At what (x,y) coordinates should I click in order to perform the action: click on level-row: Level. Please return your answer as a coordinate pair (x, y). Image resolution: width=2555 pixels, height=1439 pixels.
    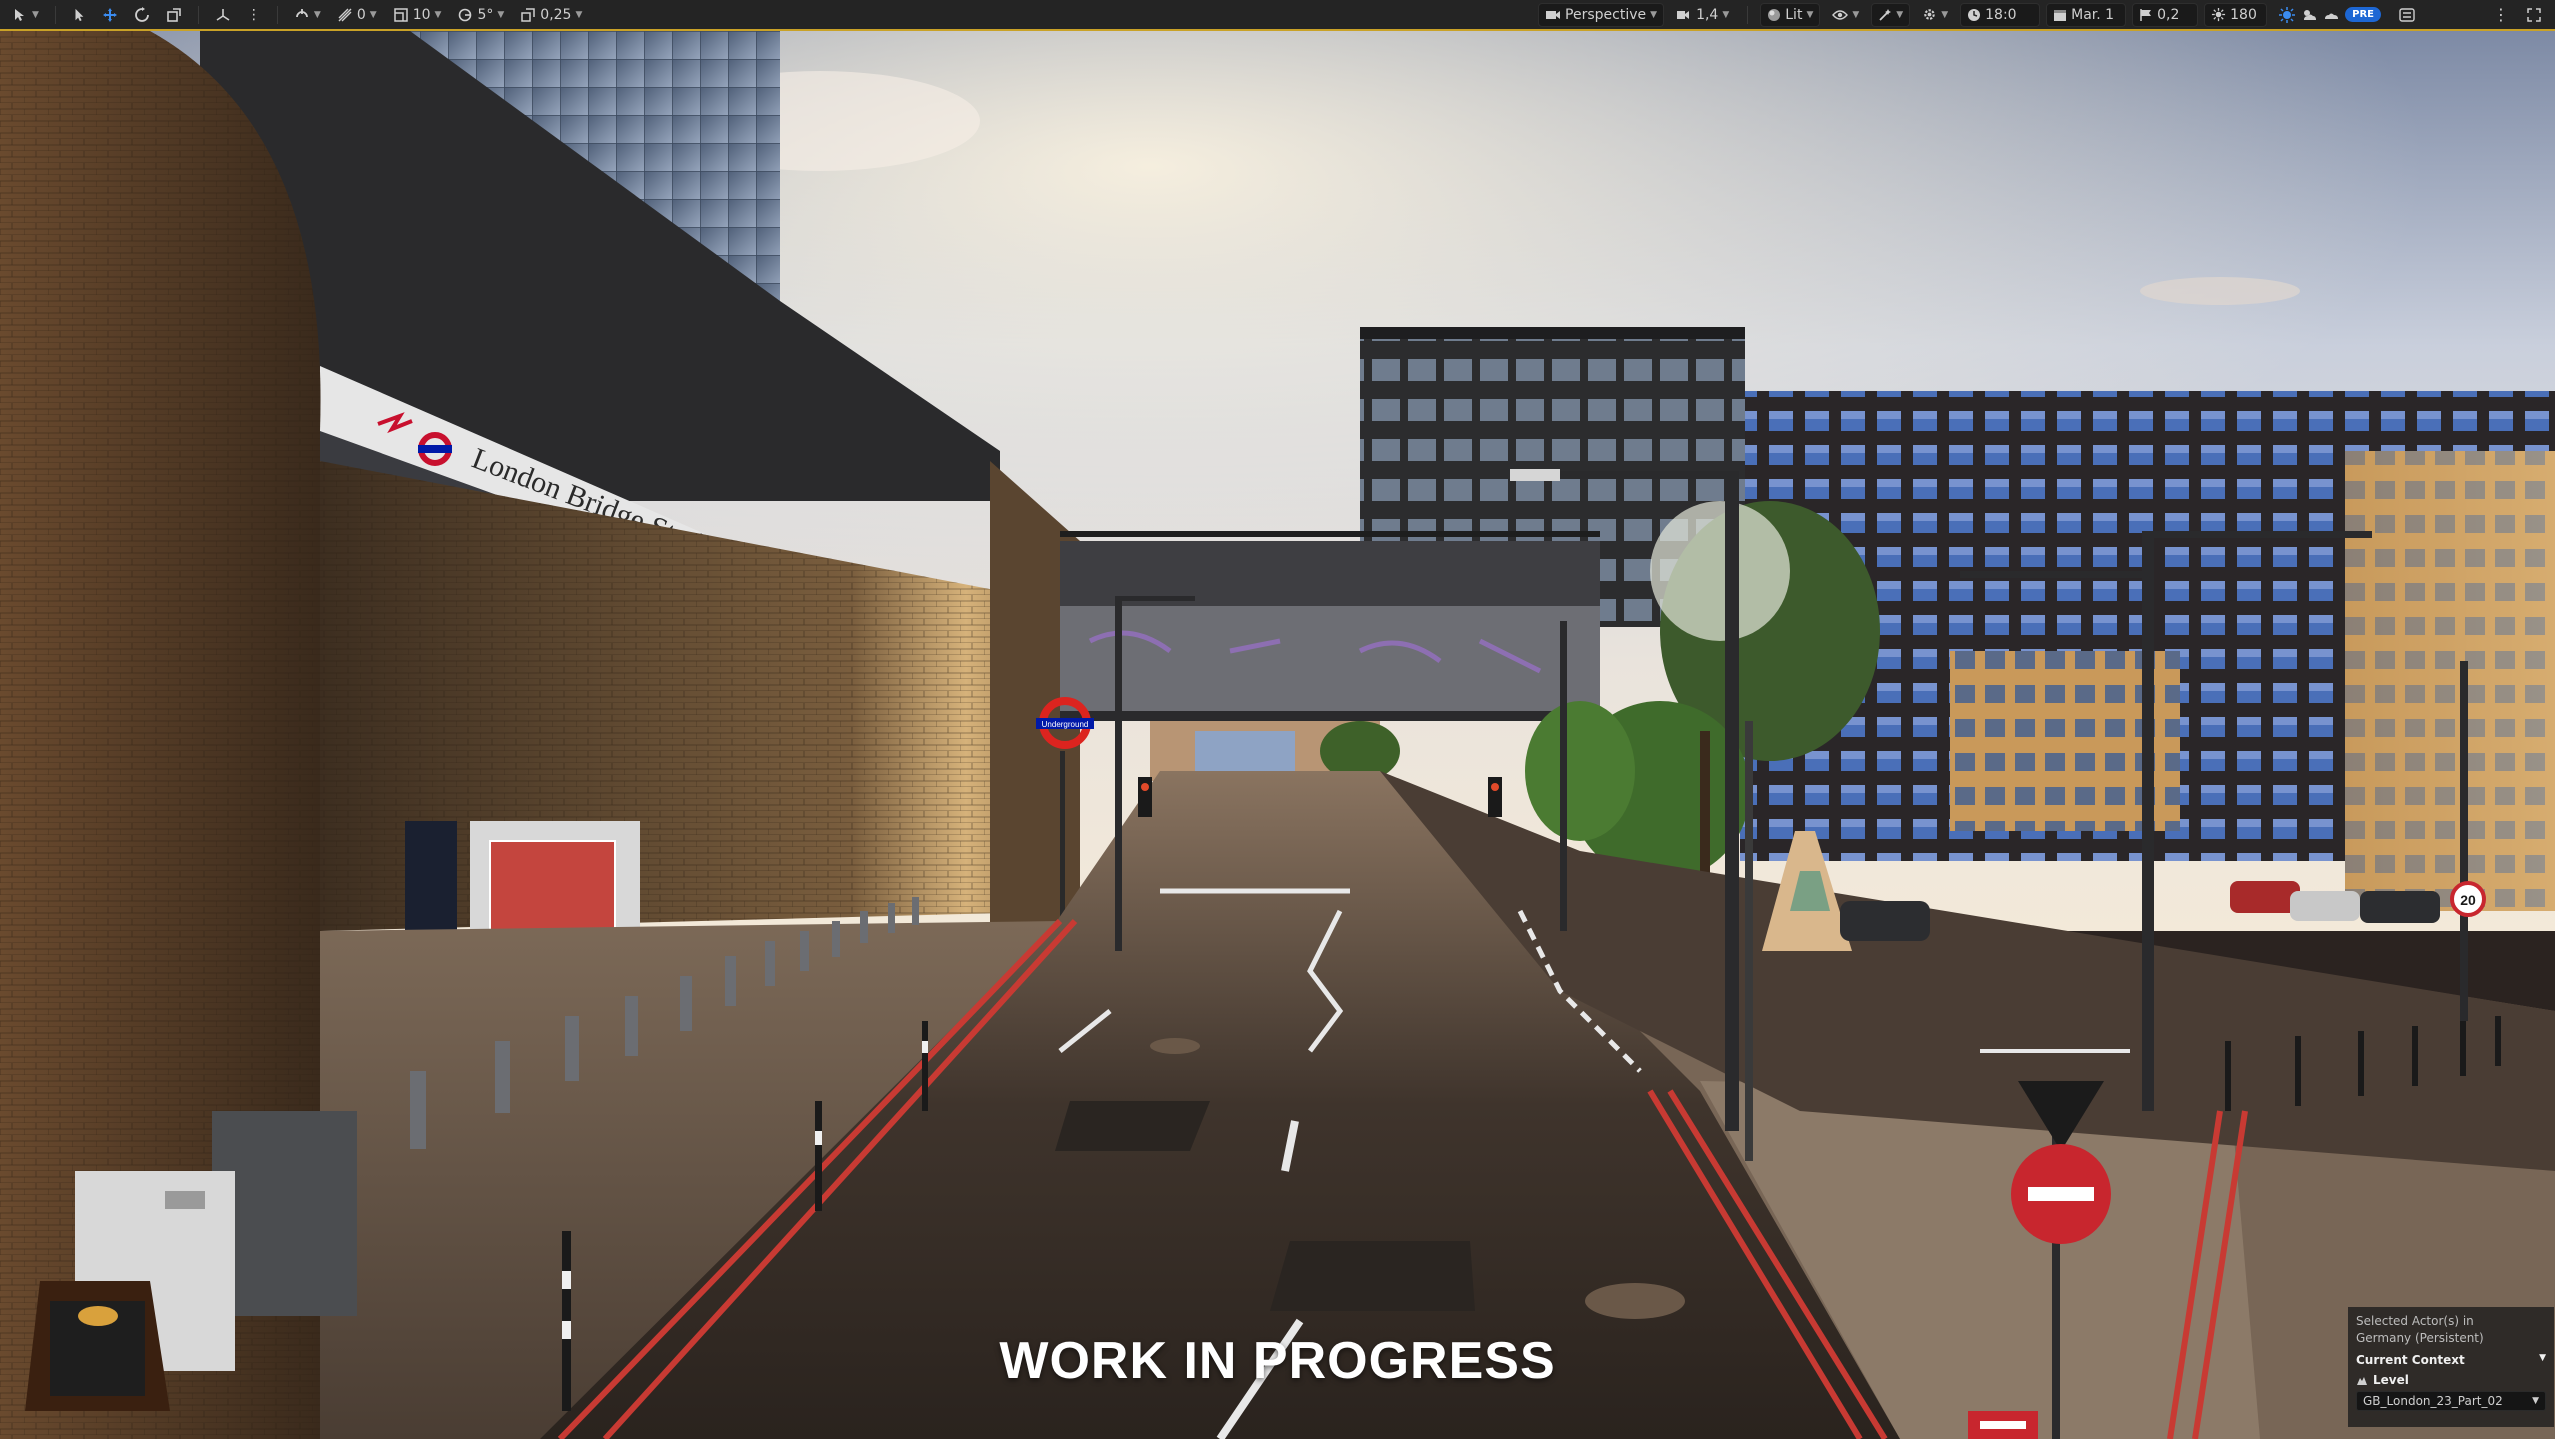
    Looking at the image, I should click on (2451, 1380).